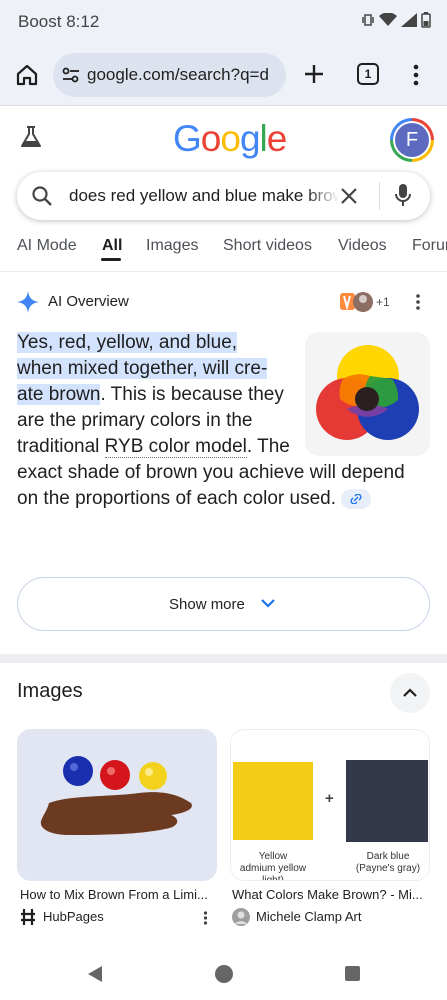 The height and width of the screenshot is (1000, 447). Describe the element at coordinates (117, 805) in the screenshot. I see `image-result-paint` at that location.